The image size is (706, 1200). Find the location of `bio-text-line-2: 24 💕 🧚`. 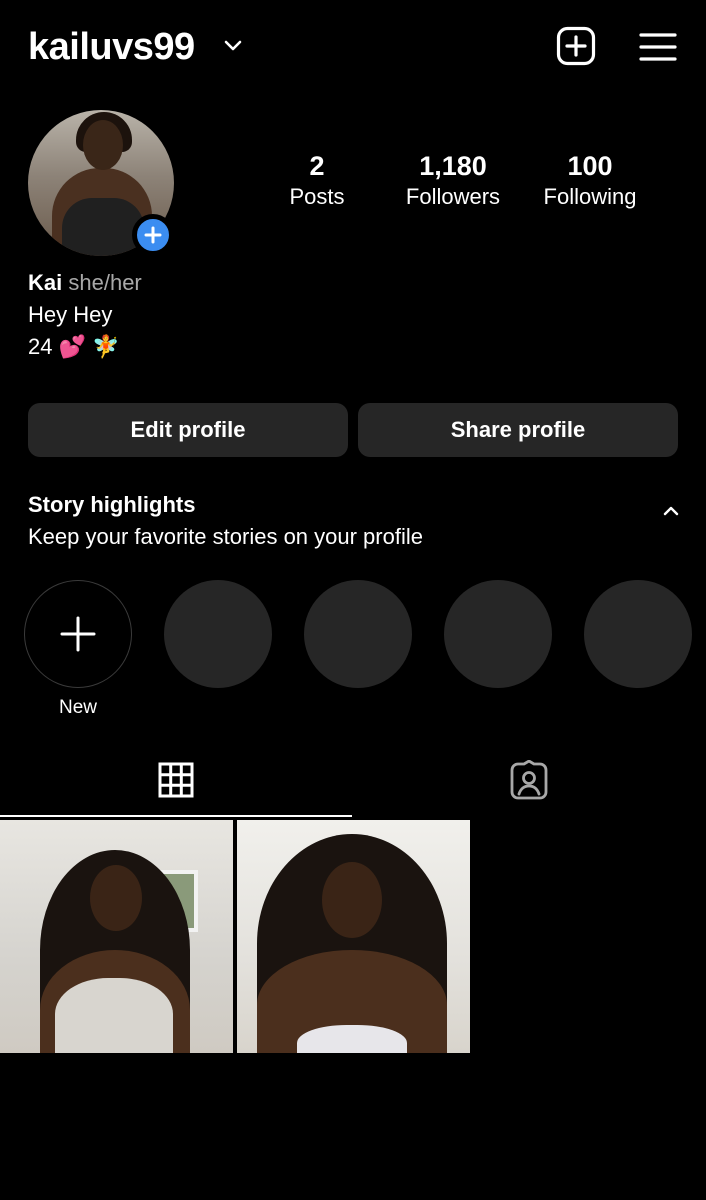

bio-text-line-2: 24 💕 🧚 is located at coordinates (74, 346).